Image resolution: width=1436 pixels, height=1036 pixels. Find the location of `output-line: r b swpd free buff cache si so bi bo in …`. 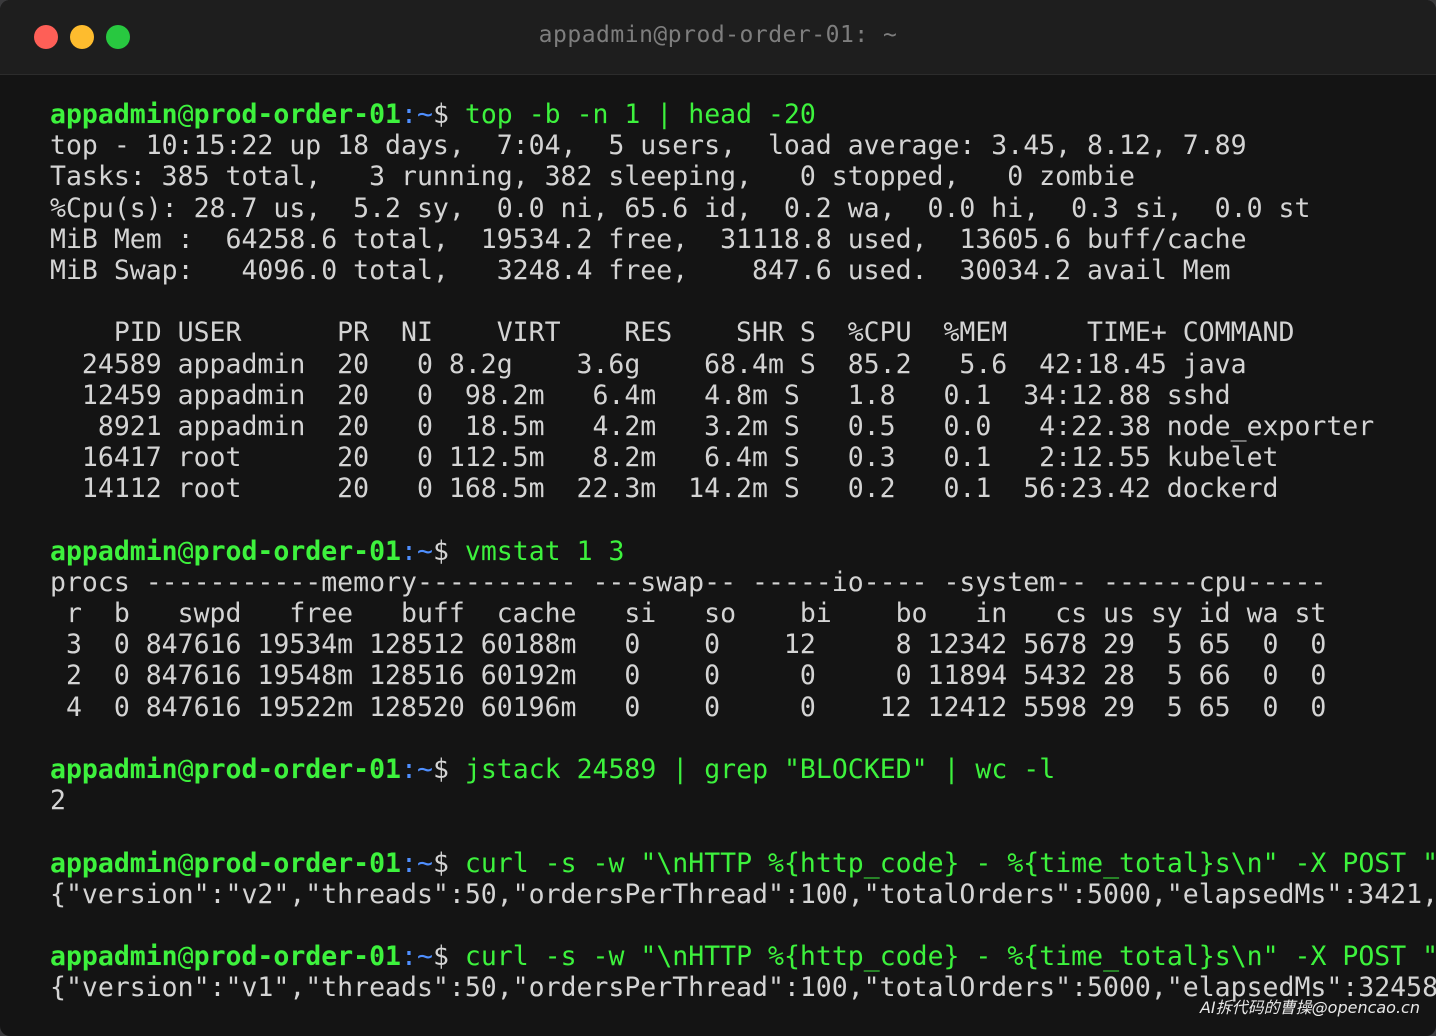

output-line: r b swpd free buff cache si so bi bo in … is located at coordinates (688, 613).